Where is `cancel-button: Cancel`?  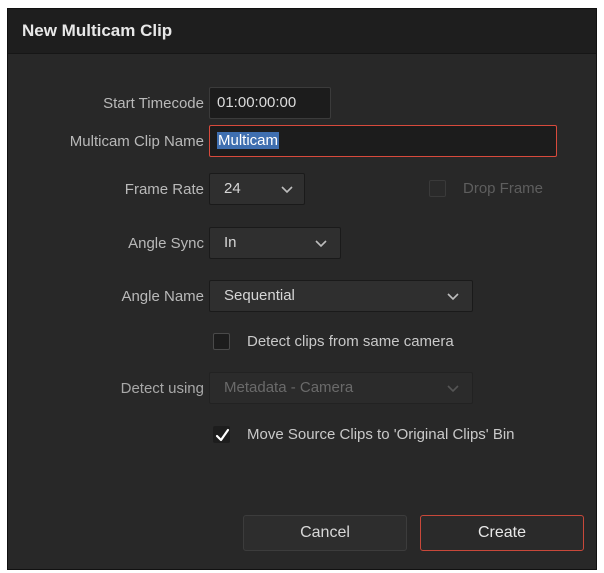
cancel-button: Cancel is located at coordinates (325, 533).